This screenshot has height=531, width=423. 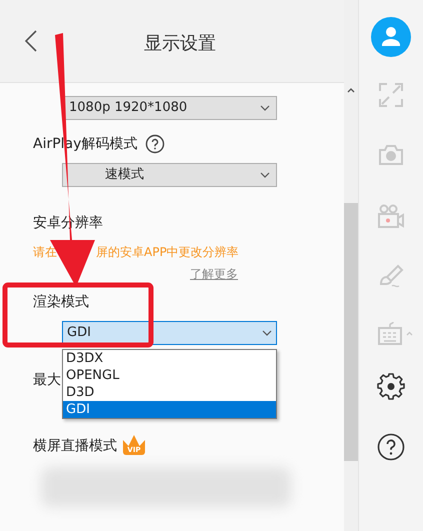 What do you see at coordinates (351, 90) in the screenshot?
I see `scroll-up-icon` at bounding box center [351, 90].